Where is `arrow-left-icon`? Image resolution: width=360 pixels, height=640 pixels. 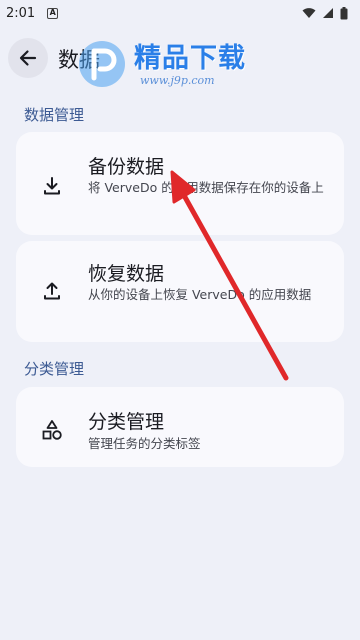
arrow-left-icon is located at coordinates (28, 58).